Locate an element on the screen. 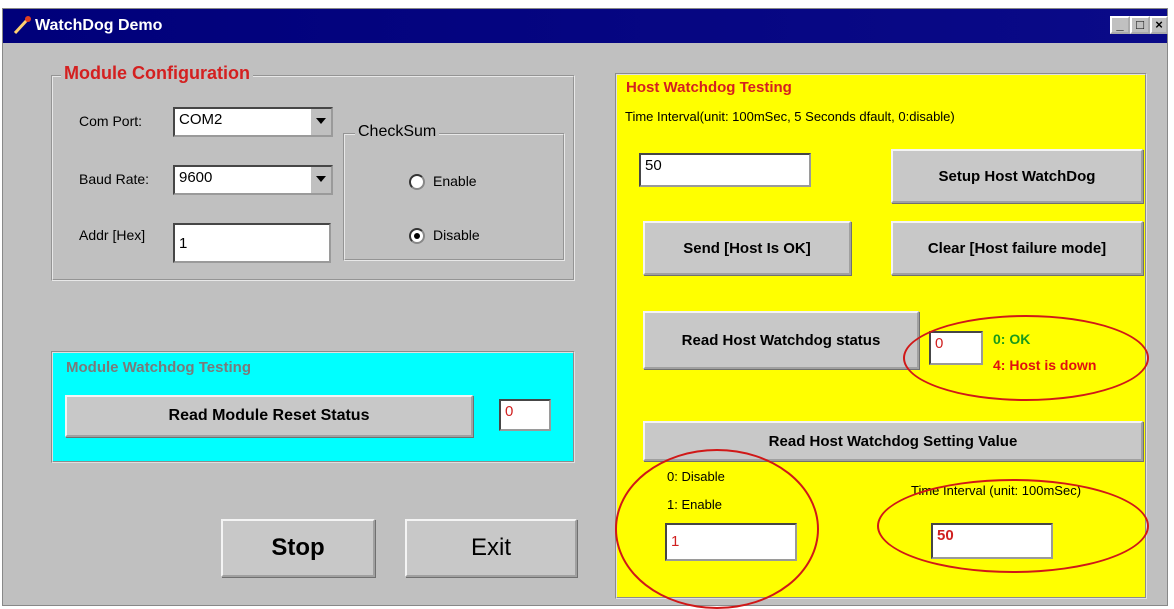 This screenshot has height=609, width=1174. radio-off-icon is located at coordinates (417, 182).